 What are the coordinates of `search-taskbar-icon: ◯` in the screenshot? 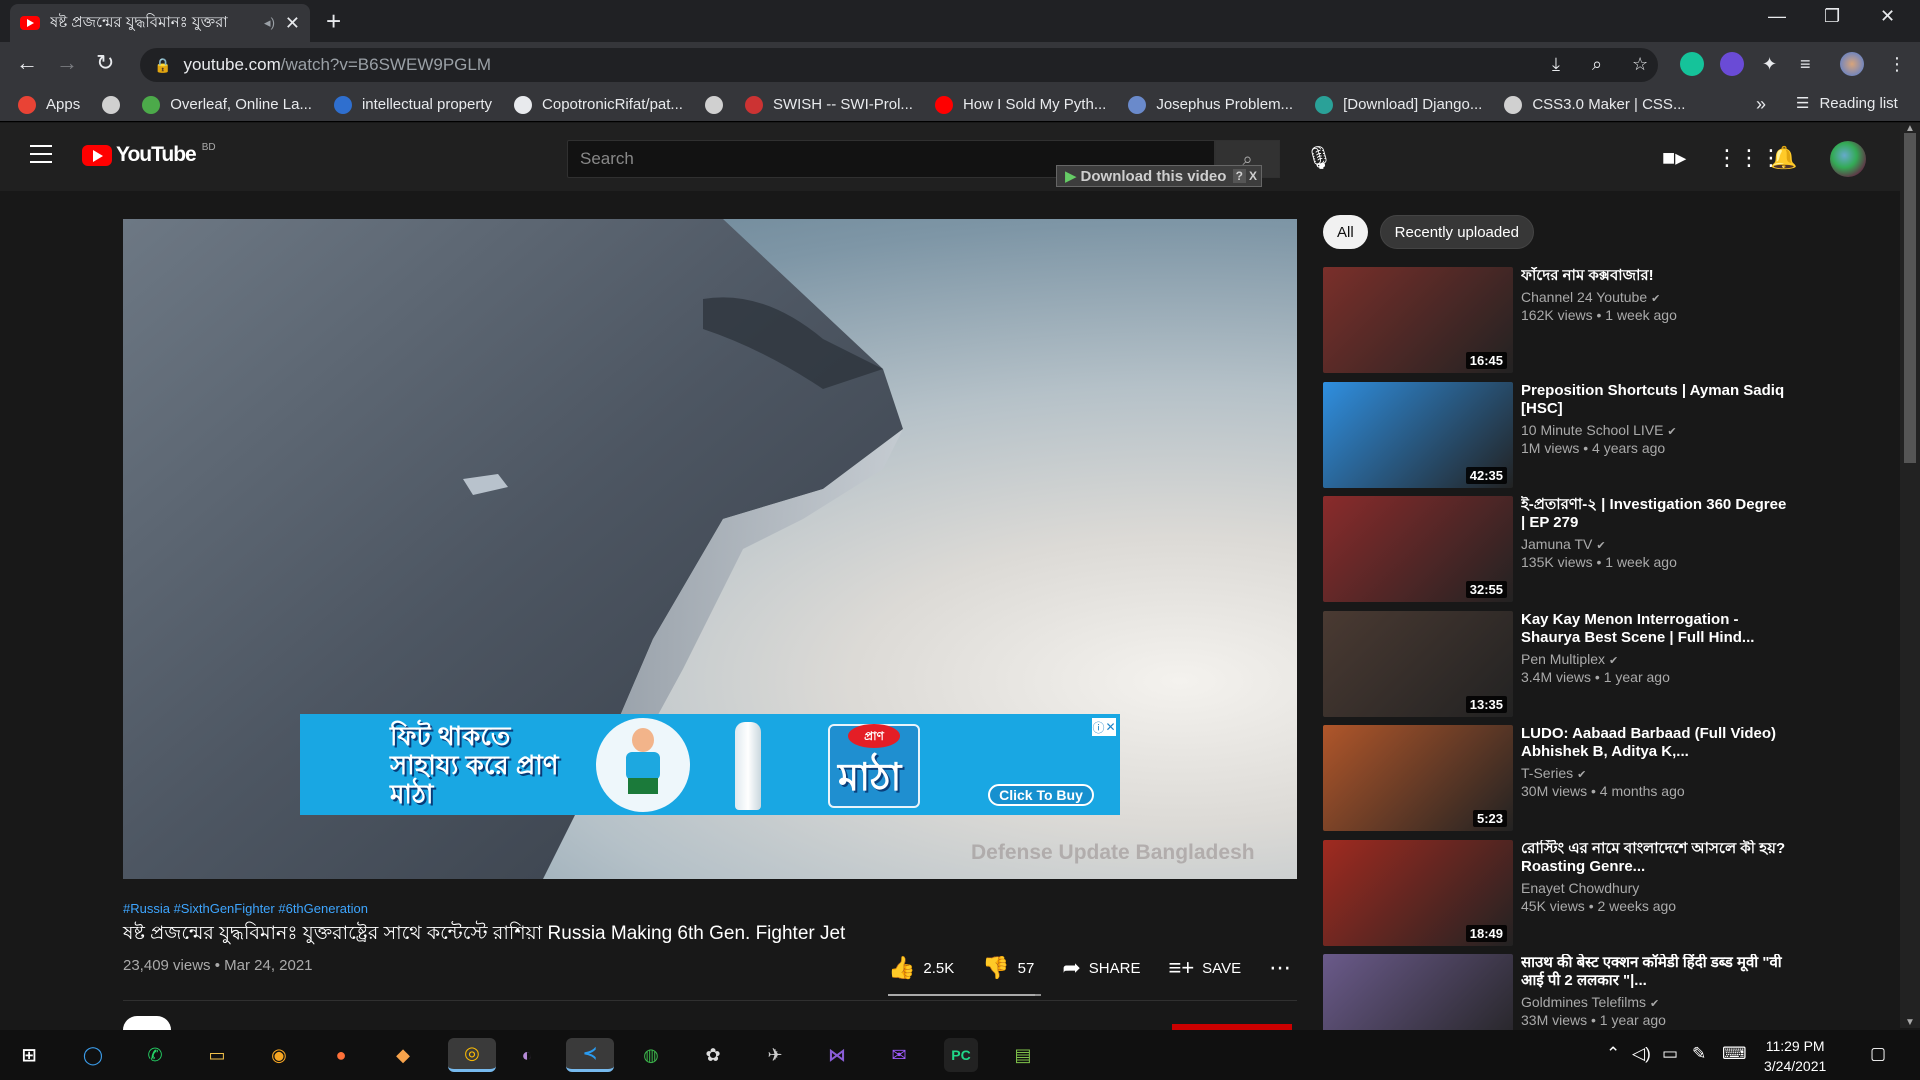 It's located at (93, 1055).